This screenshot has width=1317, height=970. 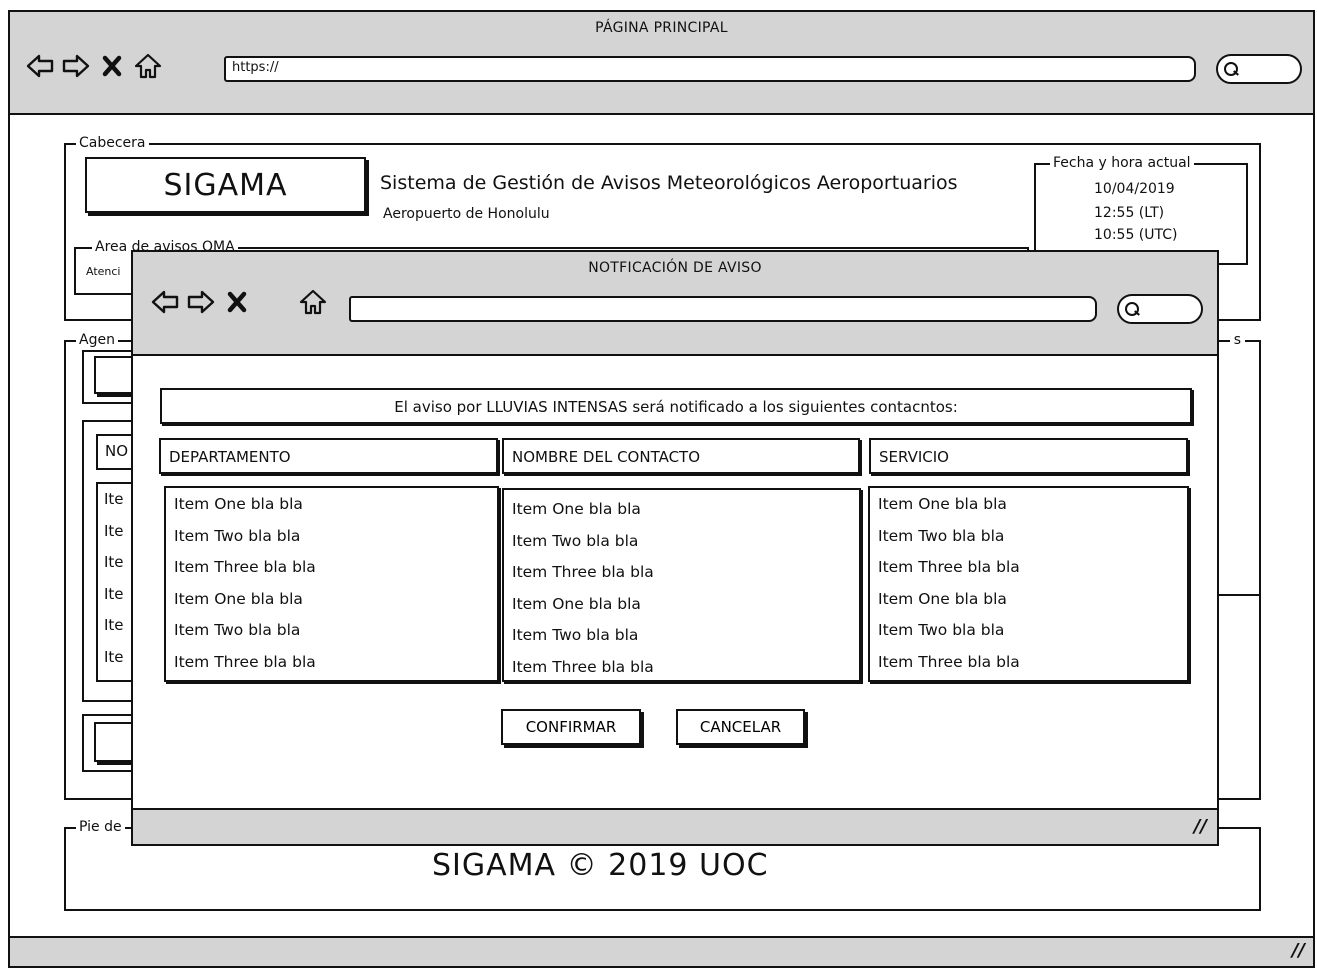 What do you see at coordinates (100, 827) in the screenshot?
I see `footer-legend: Pie de` at bounding box center [100, 827].